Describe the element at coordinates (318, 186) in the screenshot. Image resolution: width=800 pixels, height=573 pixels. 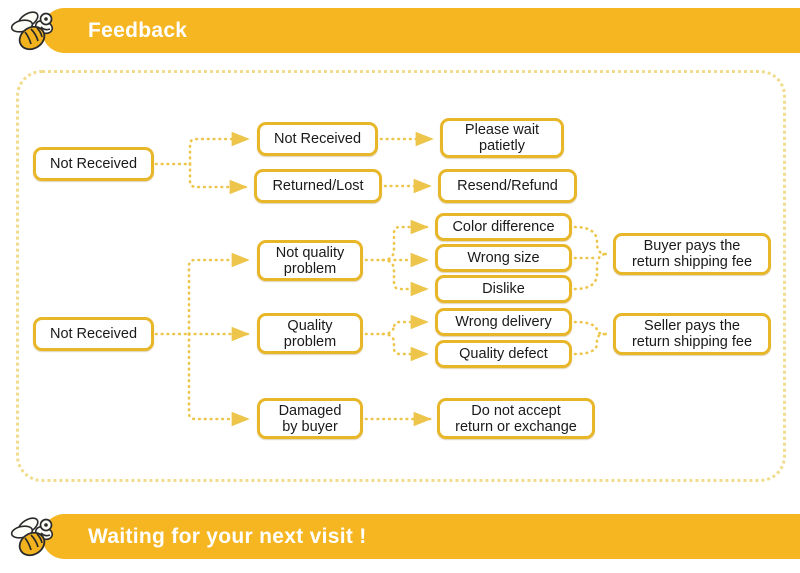
I see `flow-node-returned-lost: Returned/Lost` at that location.